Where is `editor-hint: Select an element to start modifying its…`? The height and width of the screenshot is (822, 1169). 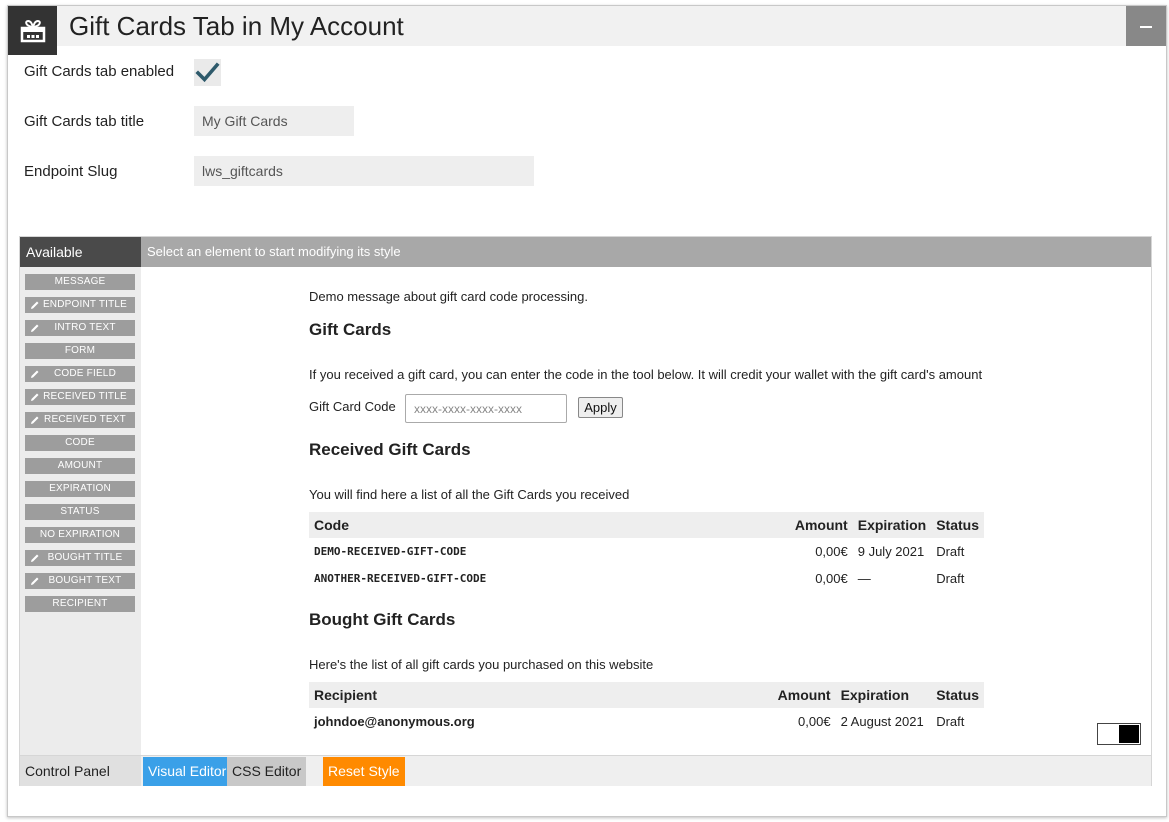 editor-hint: Select an element to start modifying its… is located at coordinates (274, 251).